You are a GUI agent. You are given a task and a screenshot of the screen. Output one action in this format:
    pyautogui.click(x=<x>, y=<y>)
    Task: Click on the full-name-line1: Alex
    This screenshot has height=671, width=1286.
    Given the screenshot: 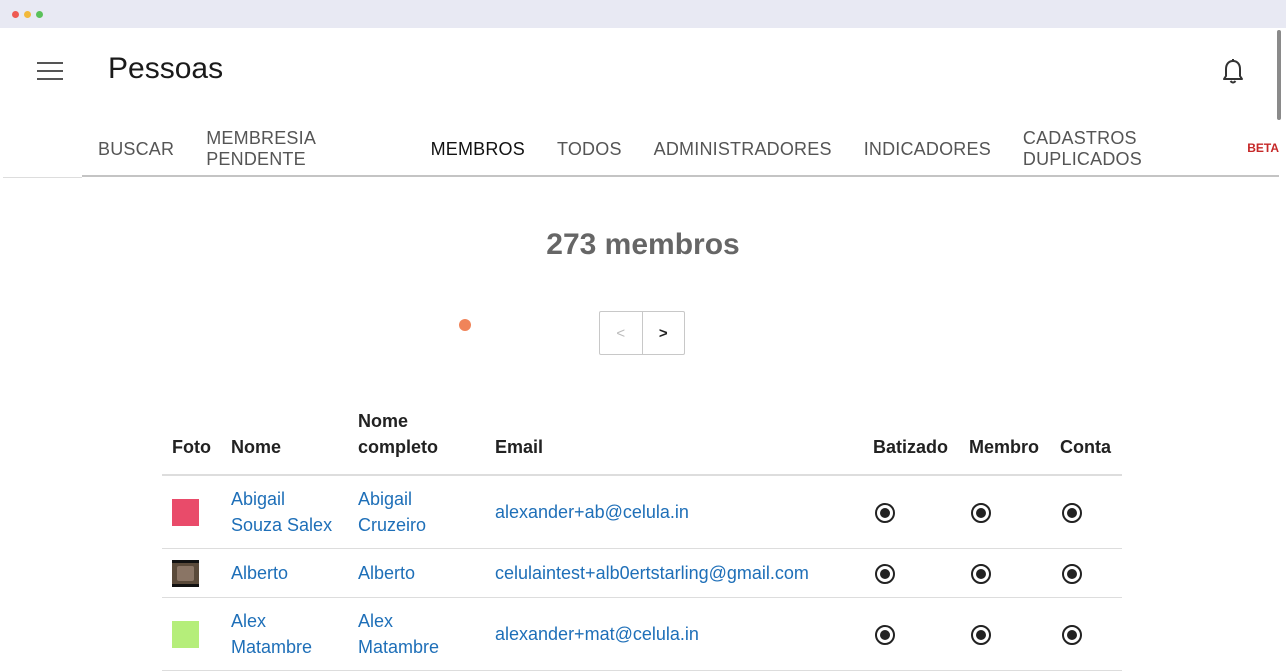 What is the action you would take?
    pyautogui.click(x=376, y=620)
    